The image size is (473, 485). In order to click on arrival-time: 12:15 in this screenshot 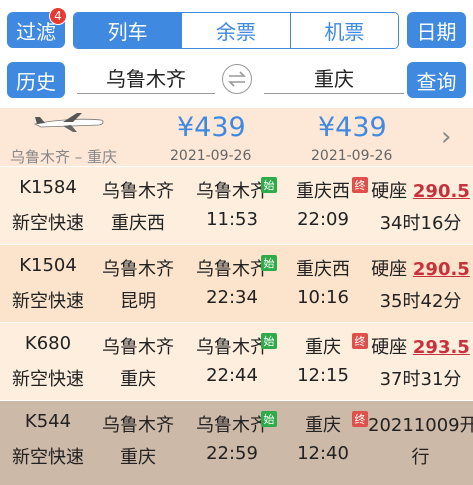, I will do `click(323, 375)`.